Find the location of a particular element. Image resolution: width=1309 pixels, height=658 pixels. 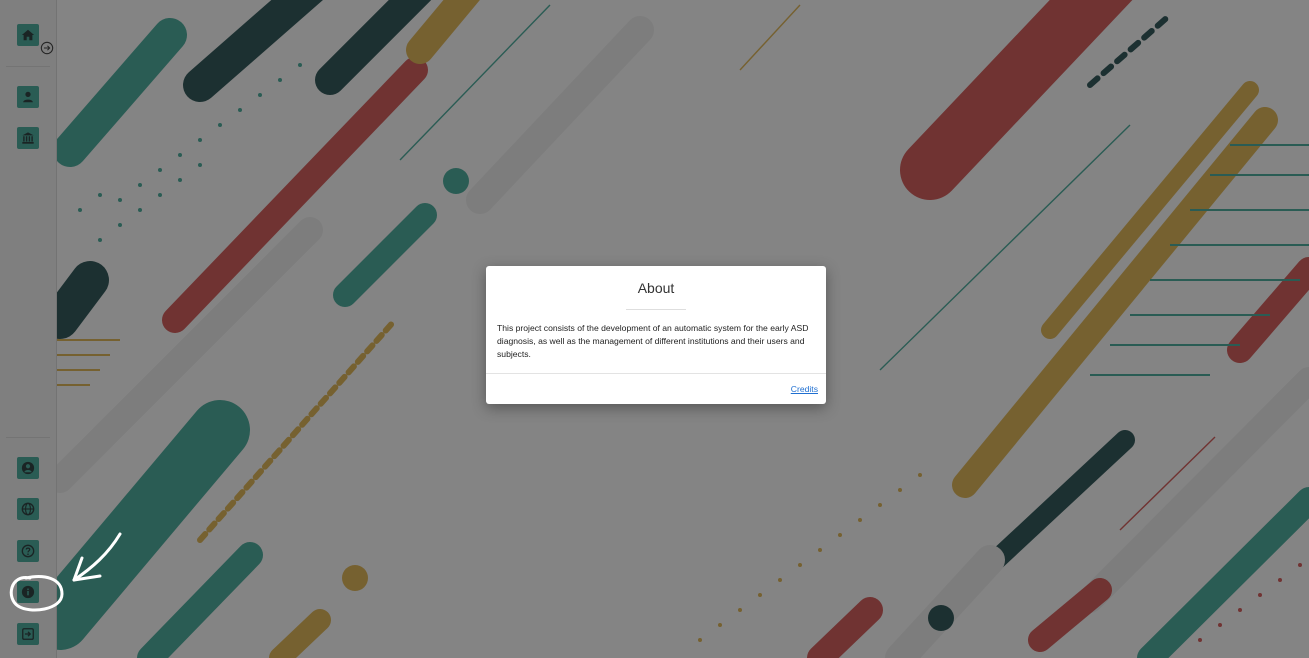

modal-title: About is located at coordinates (656, 288).